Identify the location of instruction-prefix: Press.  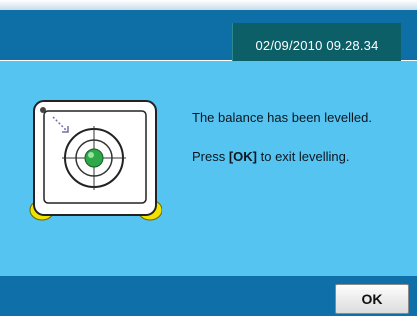
(210, 156).